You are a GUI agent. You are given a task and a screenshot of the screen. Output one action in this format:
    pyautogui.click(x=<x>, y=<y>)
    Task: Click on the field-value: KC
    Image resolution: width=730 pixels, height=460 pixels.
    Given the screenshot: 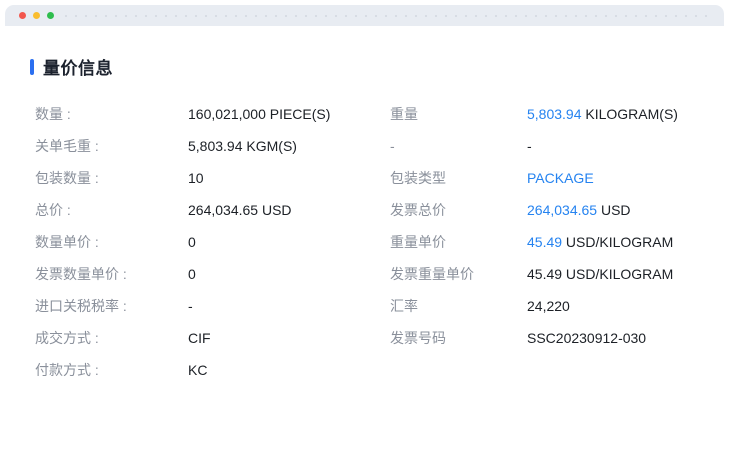 What is the action you would take?
    pyautogui.click(x=289, y=370)
    